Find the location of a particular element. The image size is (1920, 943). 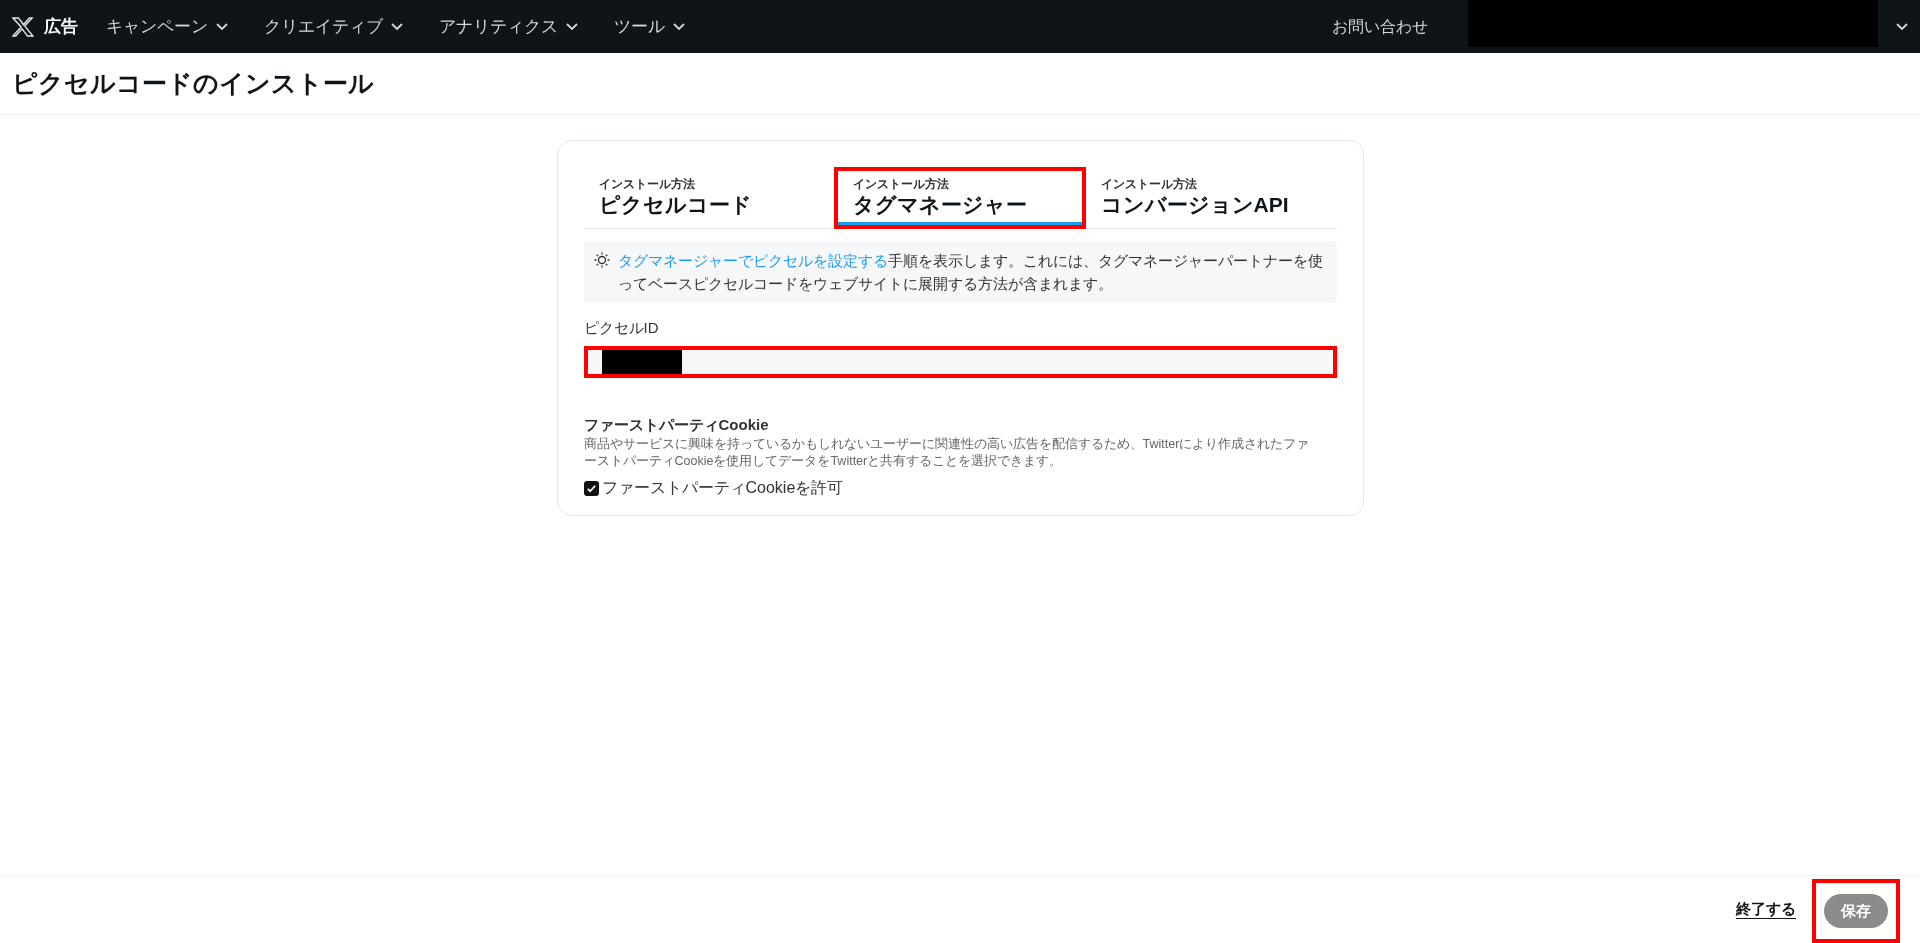

cookie-heading: ファーストパーティCookie is located at coordinates (676, 424).